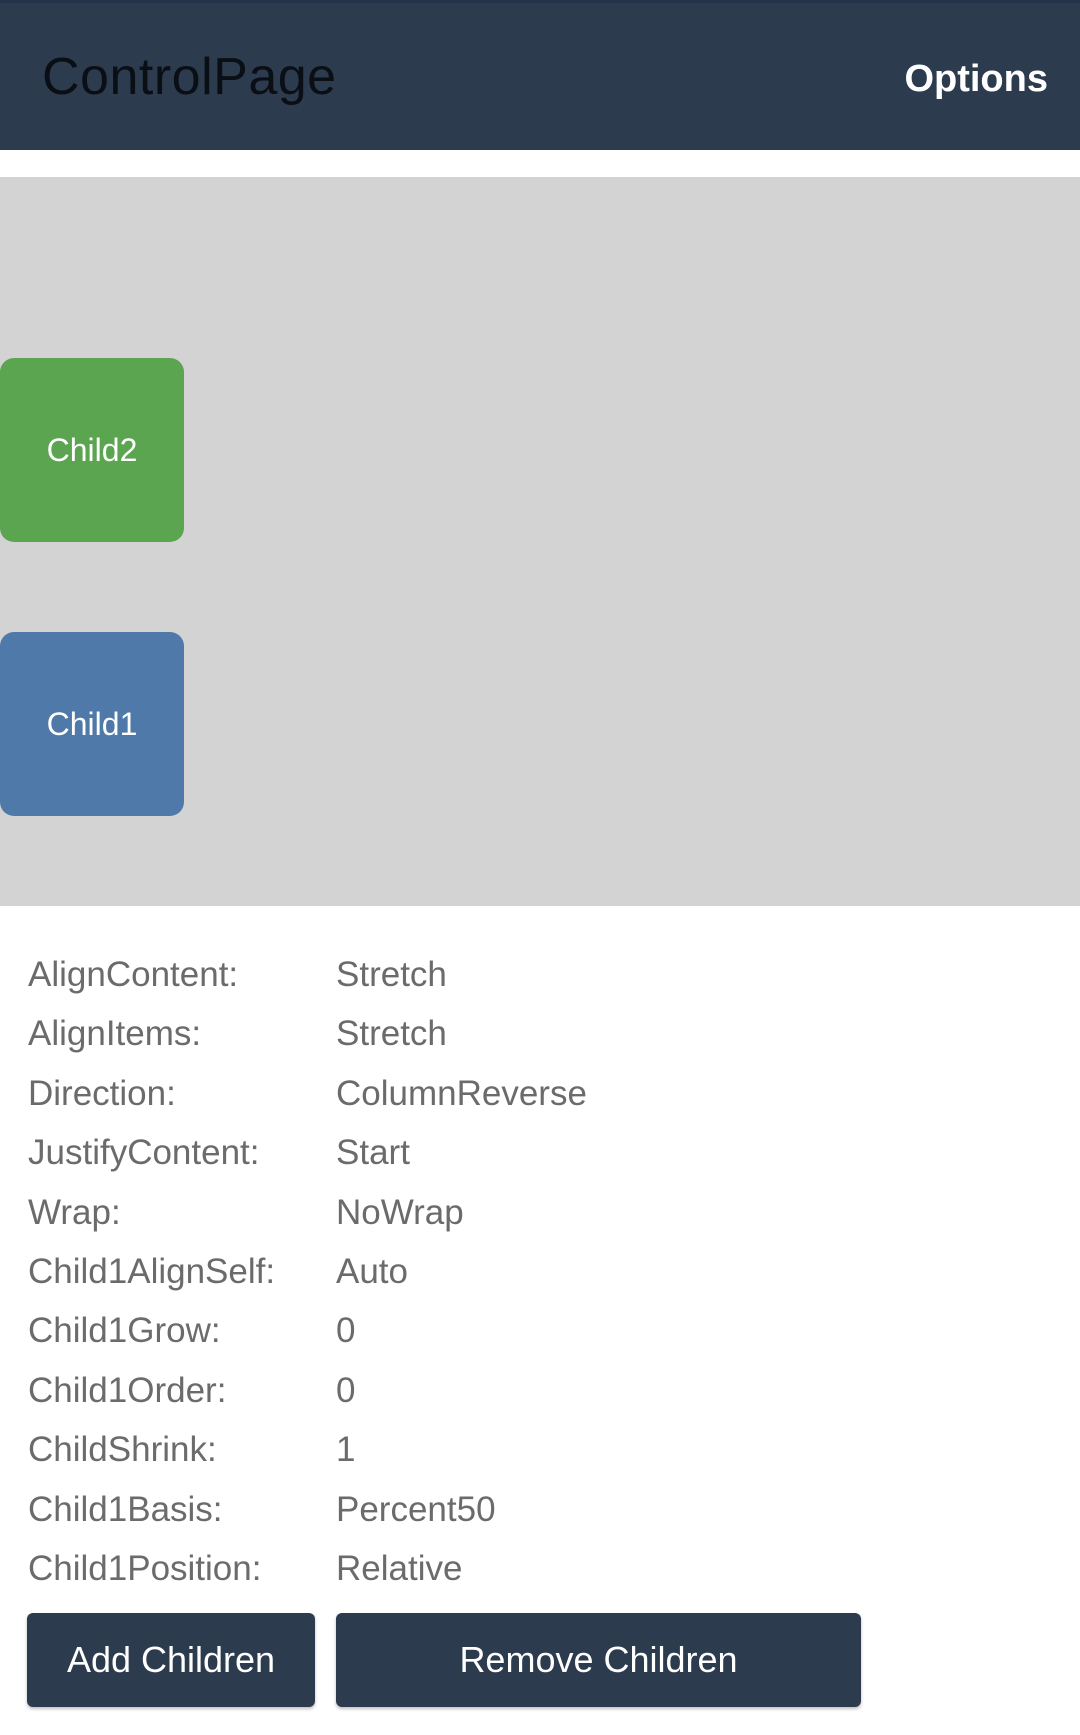 The image size is (1080, 1735). Describe the element at coordinates (189, 77) in the screenshot. I see `page-title: ControlPage` at that location.